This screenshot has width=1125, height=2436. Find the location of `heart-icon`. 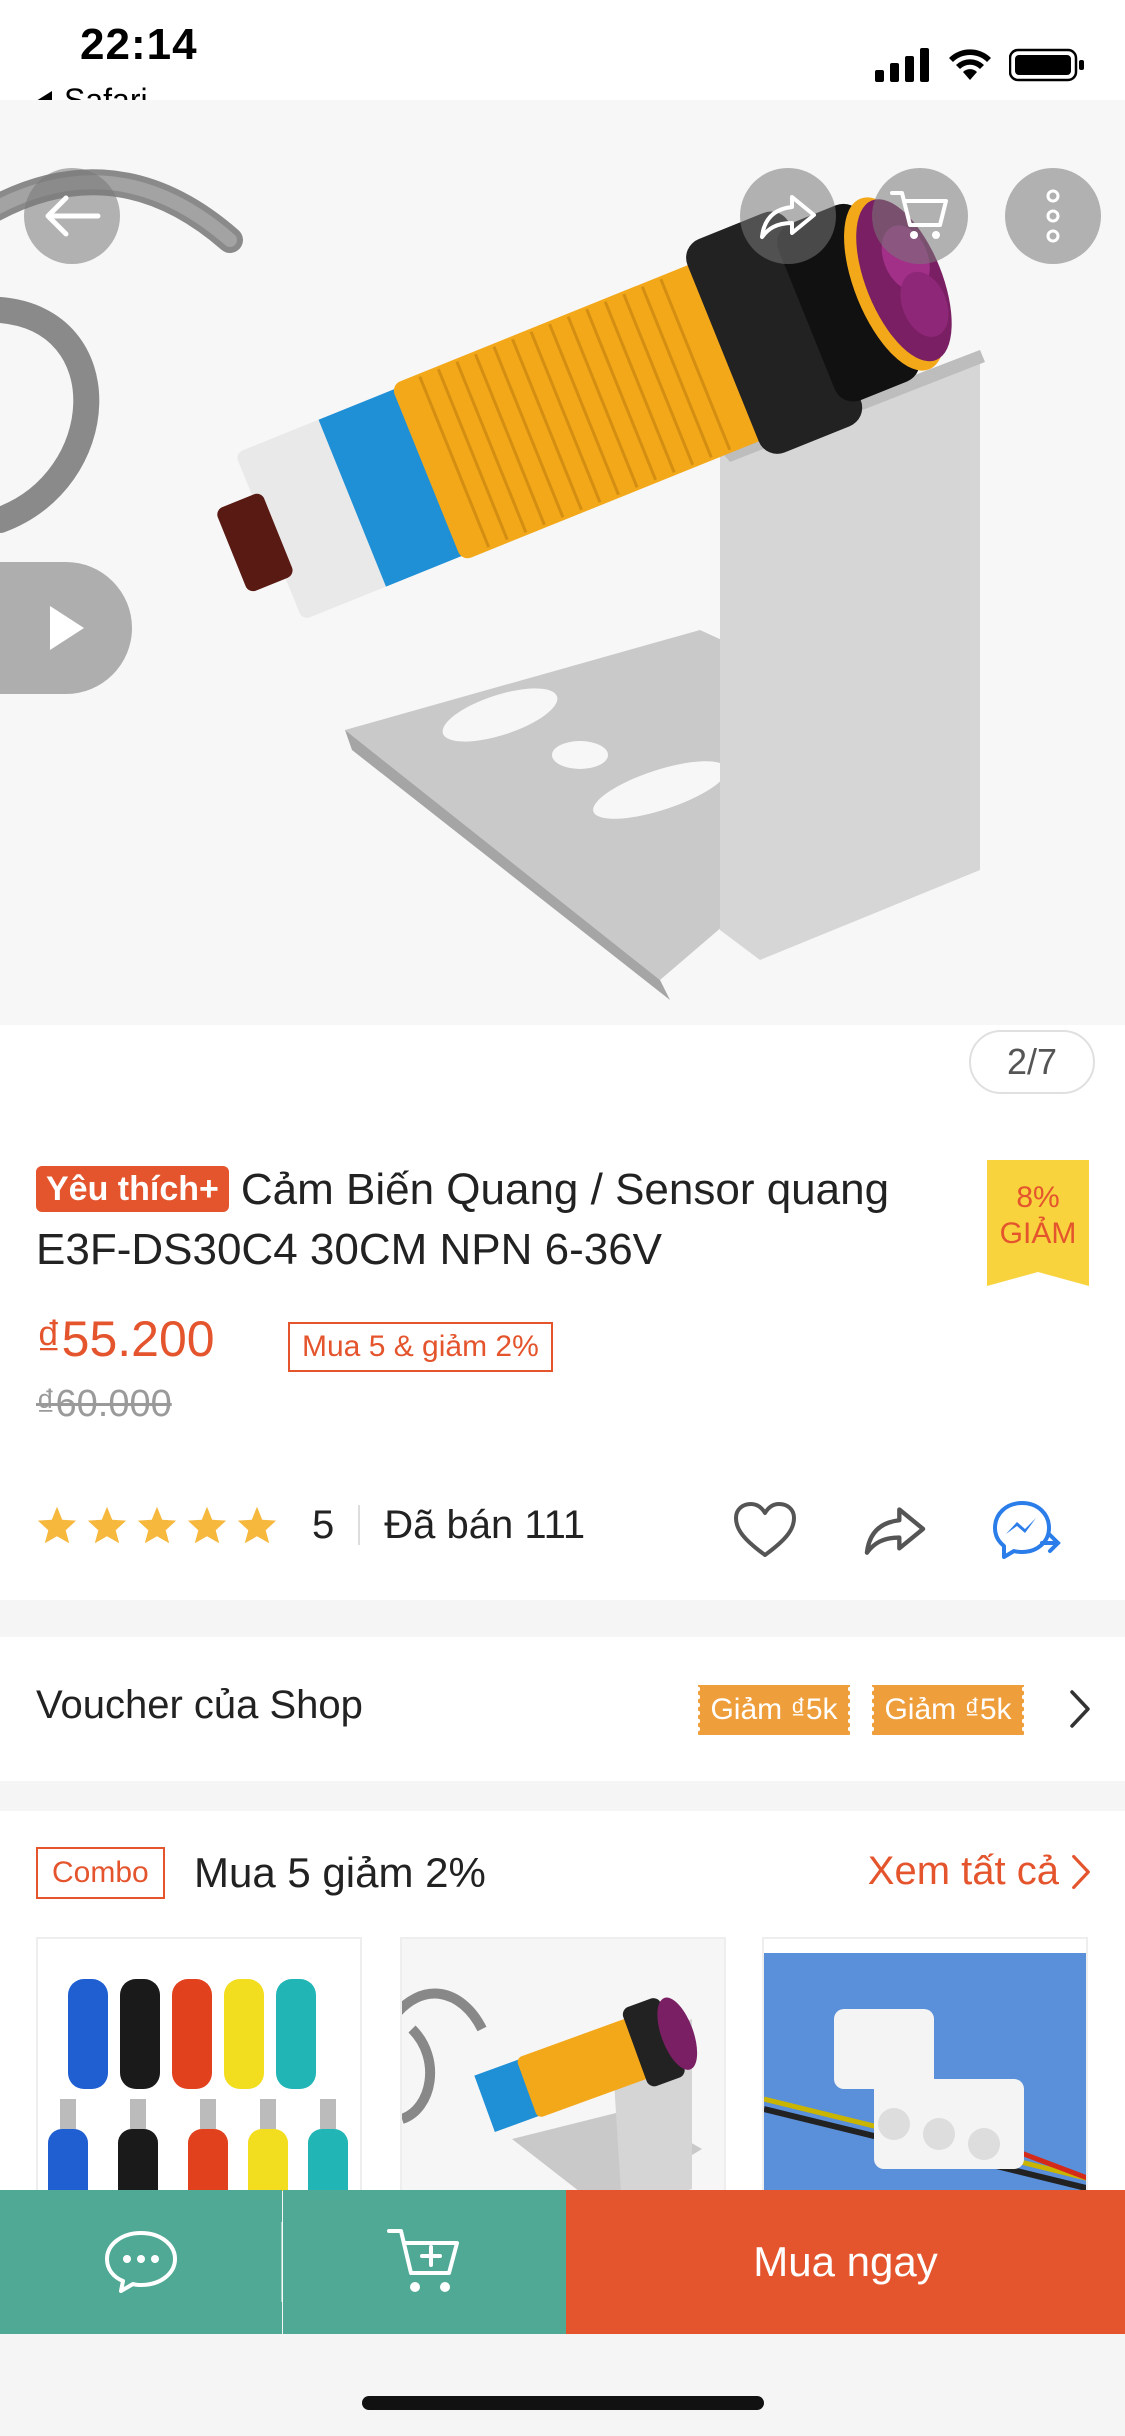

heart-icon is located at coordinates (765, 1529).